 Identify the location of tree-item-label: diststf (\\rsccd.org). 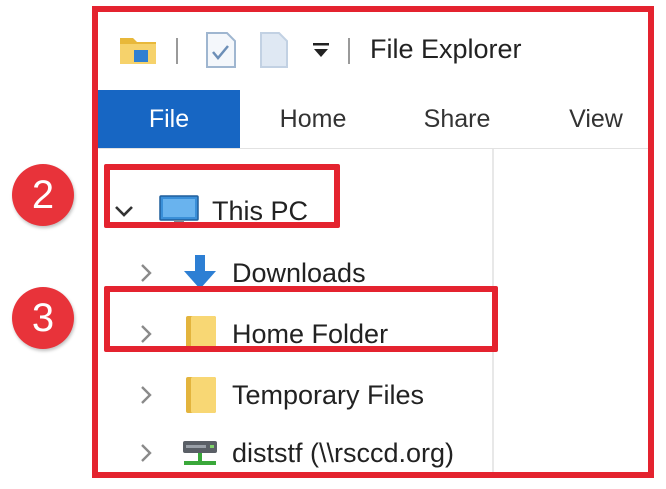
(343, 453).